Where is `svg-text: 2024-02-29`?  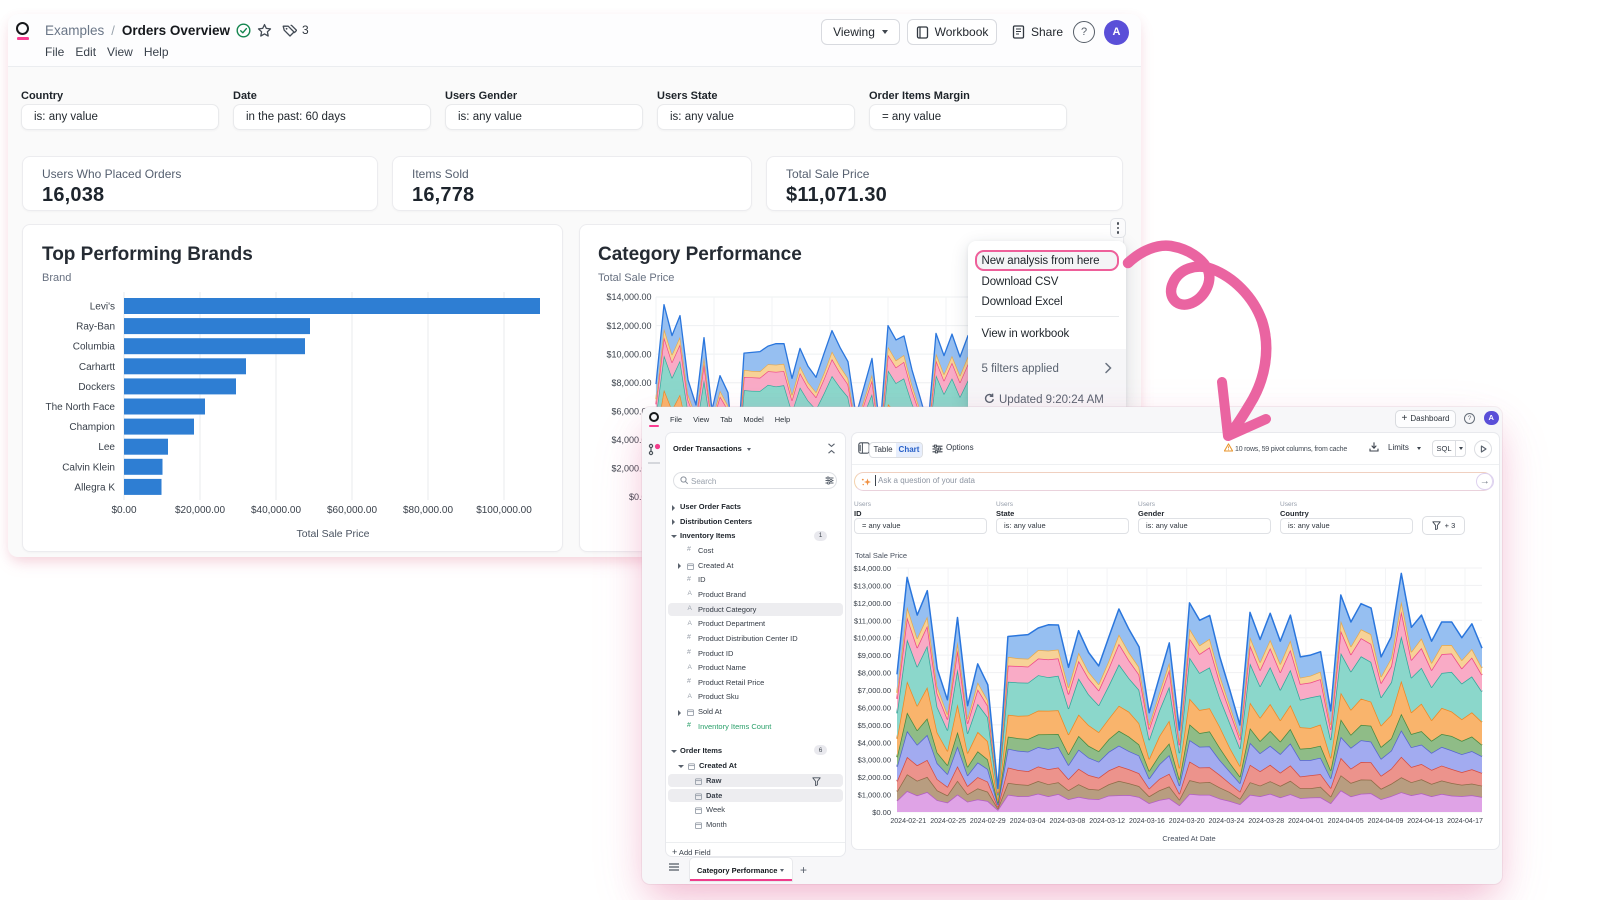 svg-text: 2024-02-29 is located at coordinates (988, 821).